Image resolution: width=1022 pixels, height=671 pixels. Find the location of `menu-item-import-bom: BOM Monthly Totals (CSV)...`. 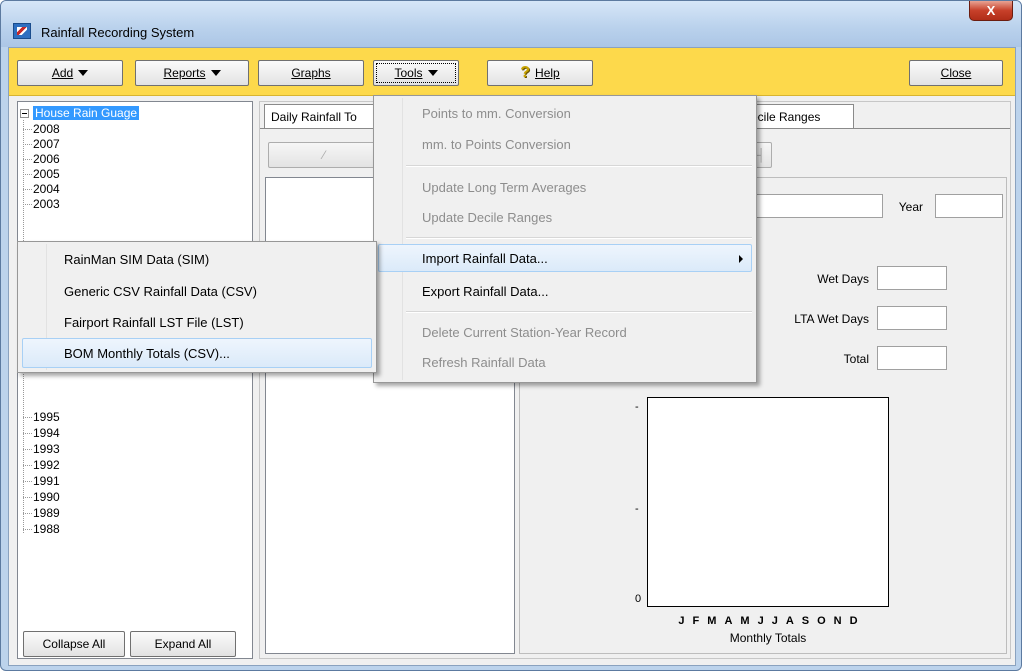

menu-item-import-bom: BOM Monthly Totals (CSV)... is located at coordinates (197, 353).